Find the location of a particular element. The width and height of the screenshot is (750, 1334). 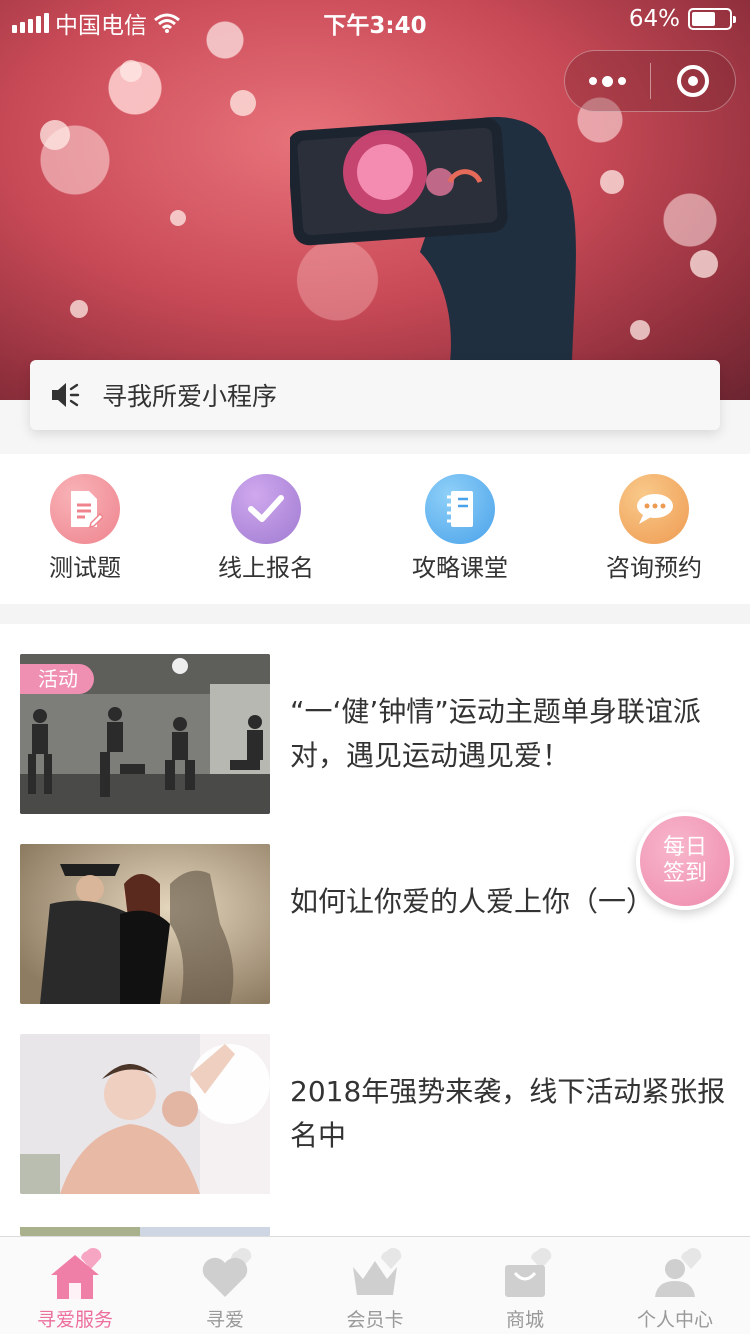

quick-item-label: 线上报名 is located at coordinates (266, 568).